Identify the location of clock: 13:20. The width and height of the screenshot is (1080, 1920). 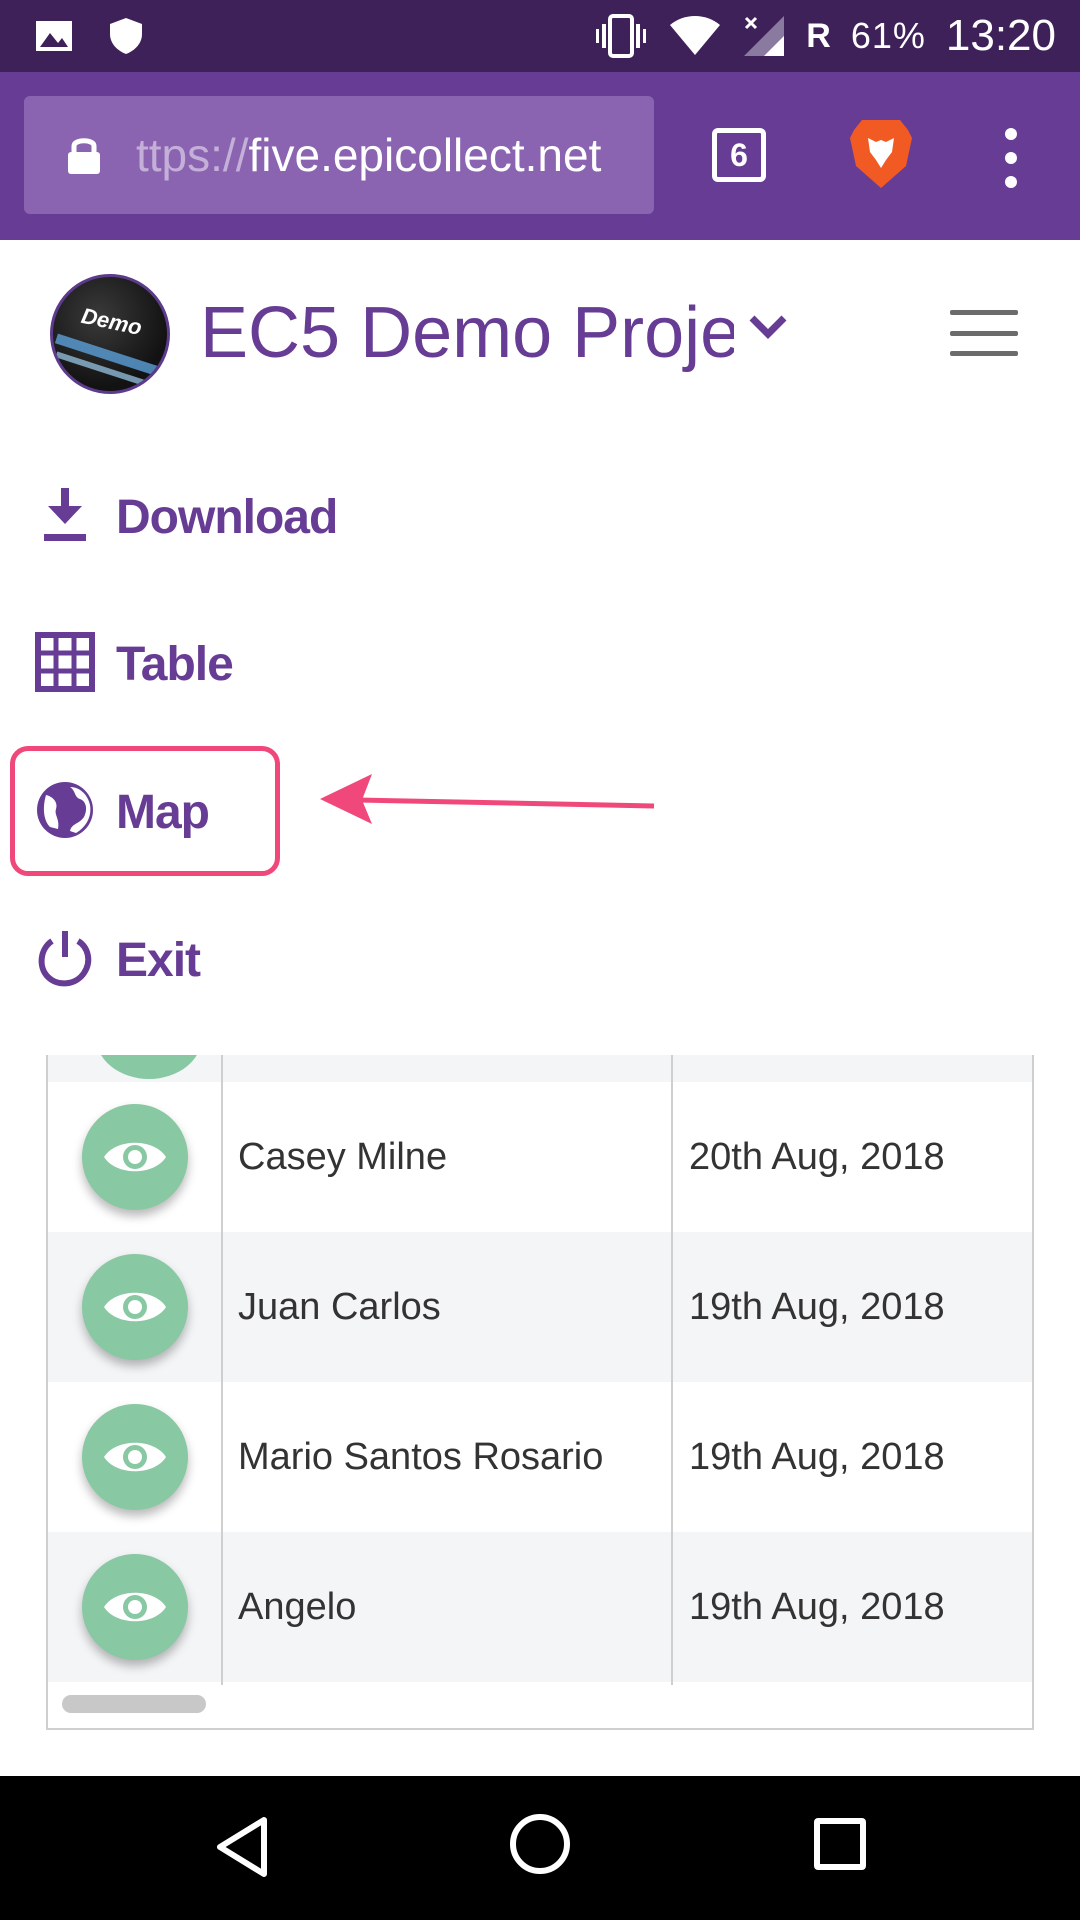
(1000, 35).